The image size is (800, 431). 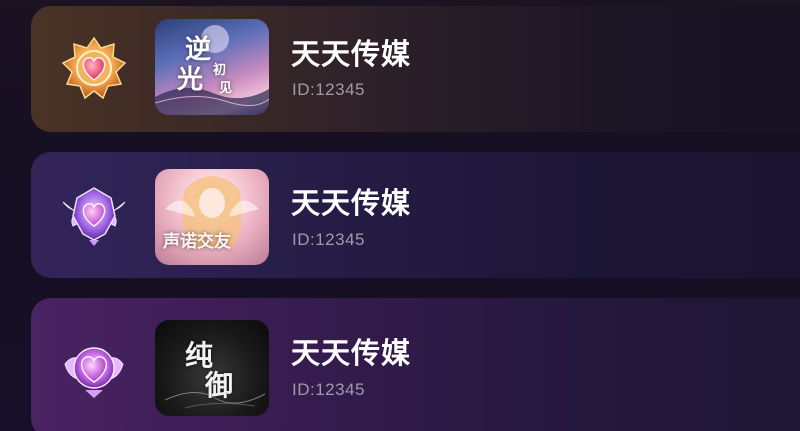 What do you see at coordinates (94, 372) in the screenshot?
I see `violet-heart-badge-icon` at bounding box center [94, 372].